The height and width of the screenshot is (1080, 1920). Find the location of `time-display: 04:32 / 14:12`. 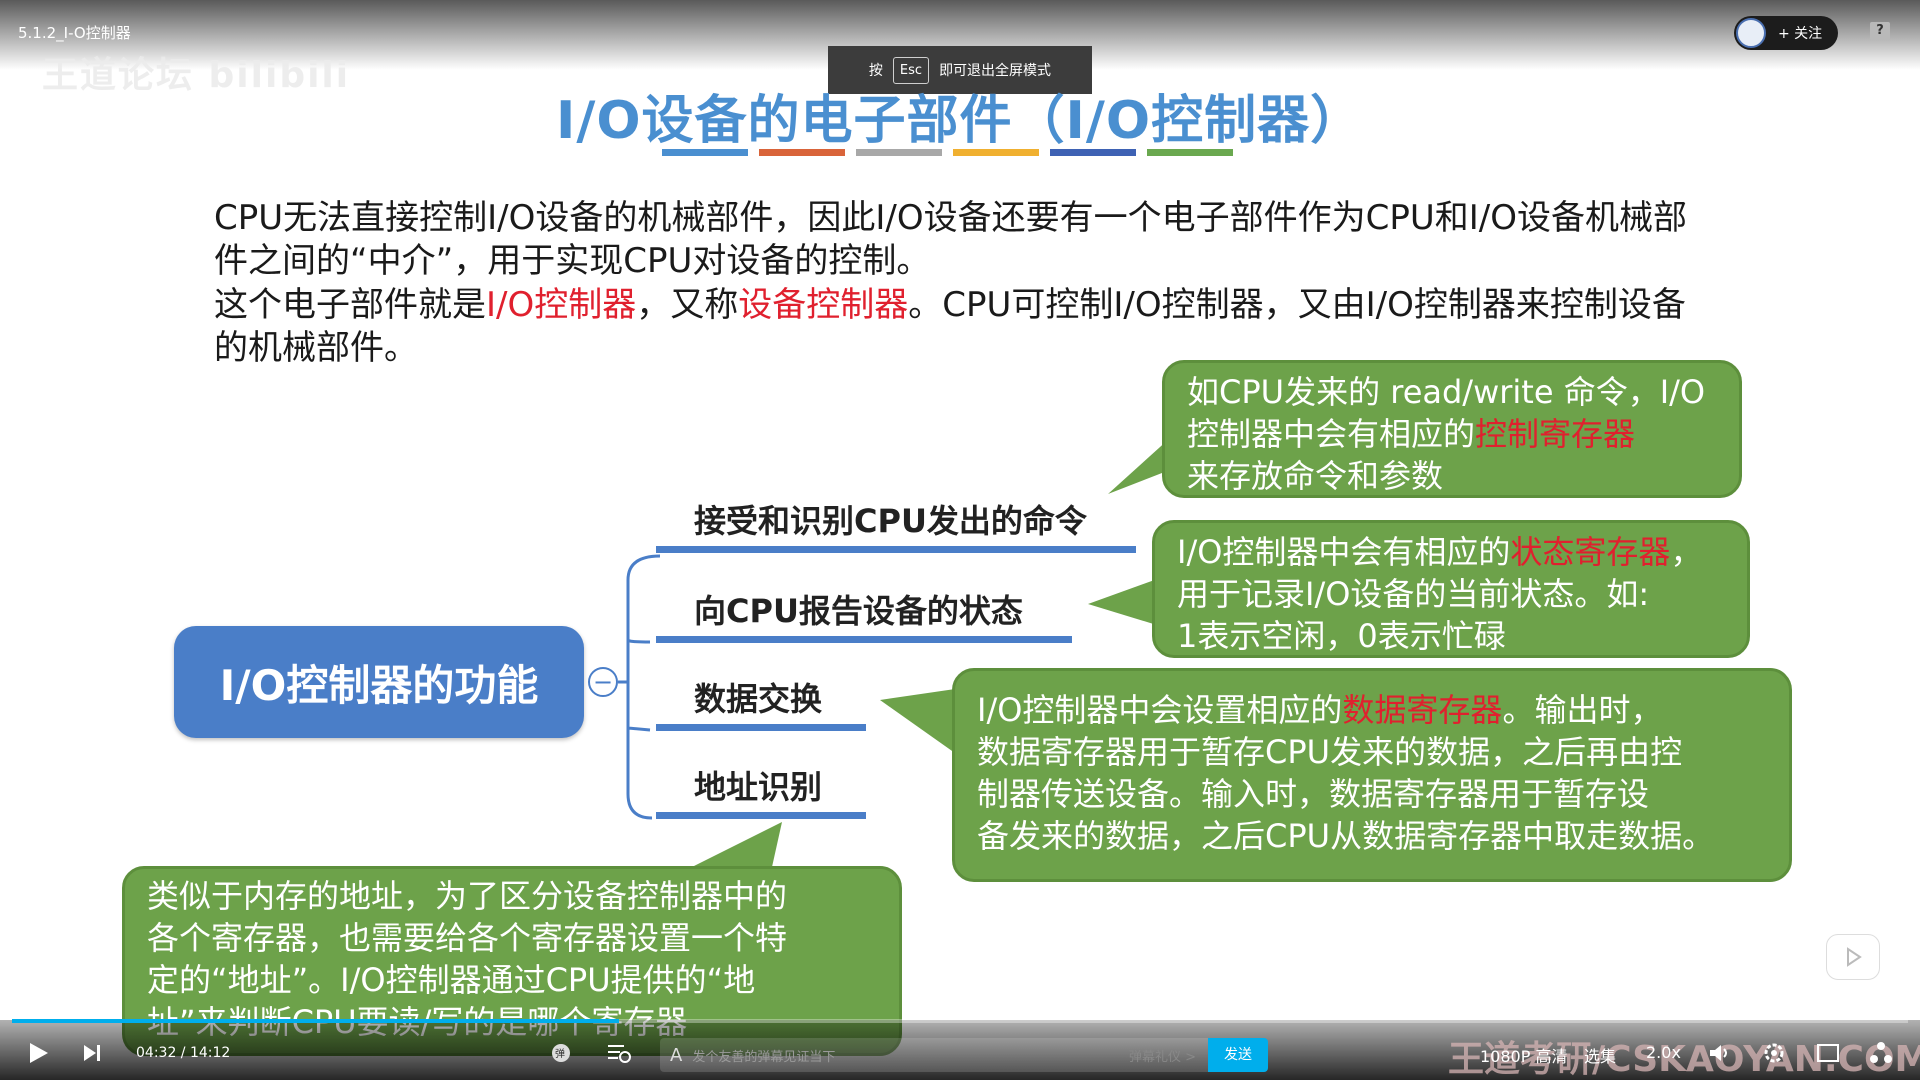

time-display: 04:32 / 14:12 is located at coordinates (183, 1053).